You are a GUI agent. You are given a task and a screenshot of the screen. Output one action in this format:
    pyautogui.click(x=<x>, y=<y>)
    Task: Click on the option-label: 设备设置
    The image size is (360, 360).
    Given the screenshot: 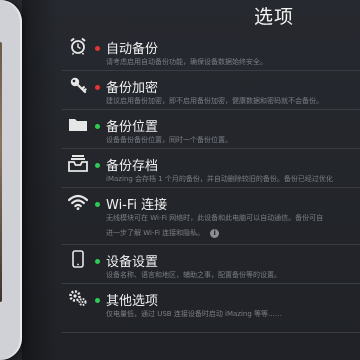 What is the action you would take?
    pyautogui.click(x=132, y=262)
    